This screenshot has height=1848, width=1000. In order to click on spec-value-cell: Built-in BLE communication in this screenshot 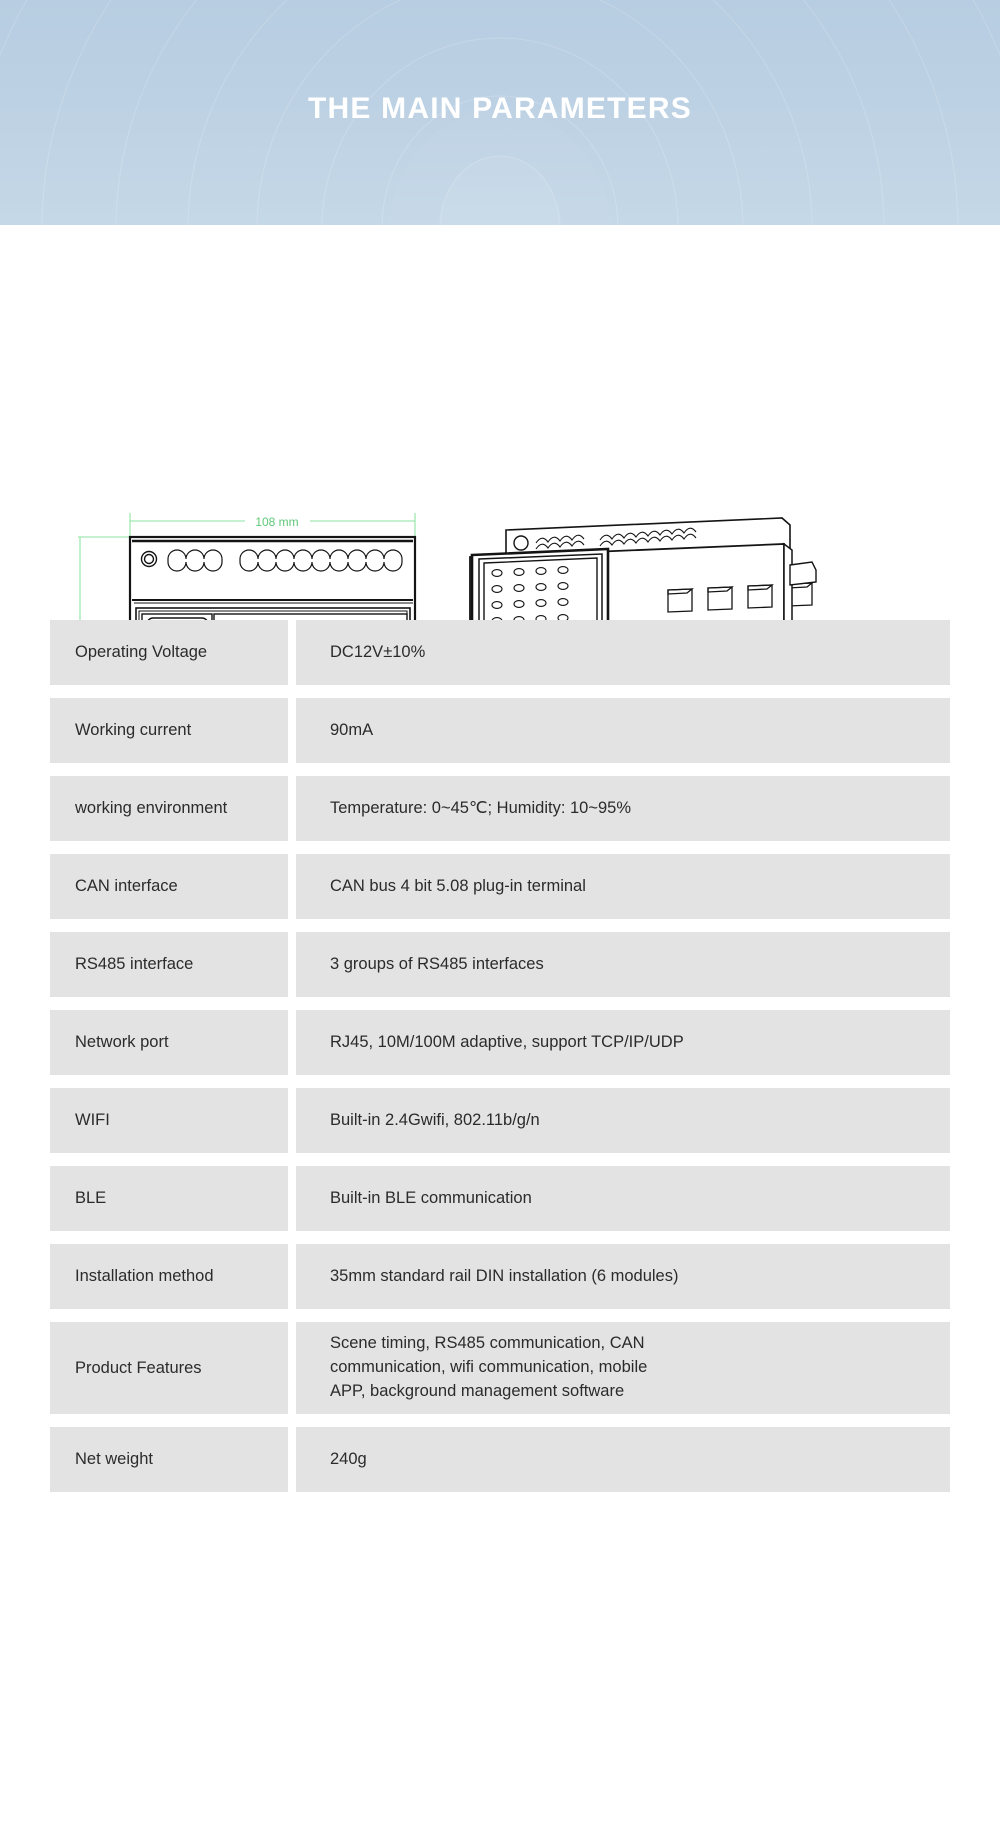, I will do `click(623, 1198)`.